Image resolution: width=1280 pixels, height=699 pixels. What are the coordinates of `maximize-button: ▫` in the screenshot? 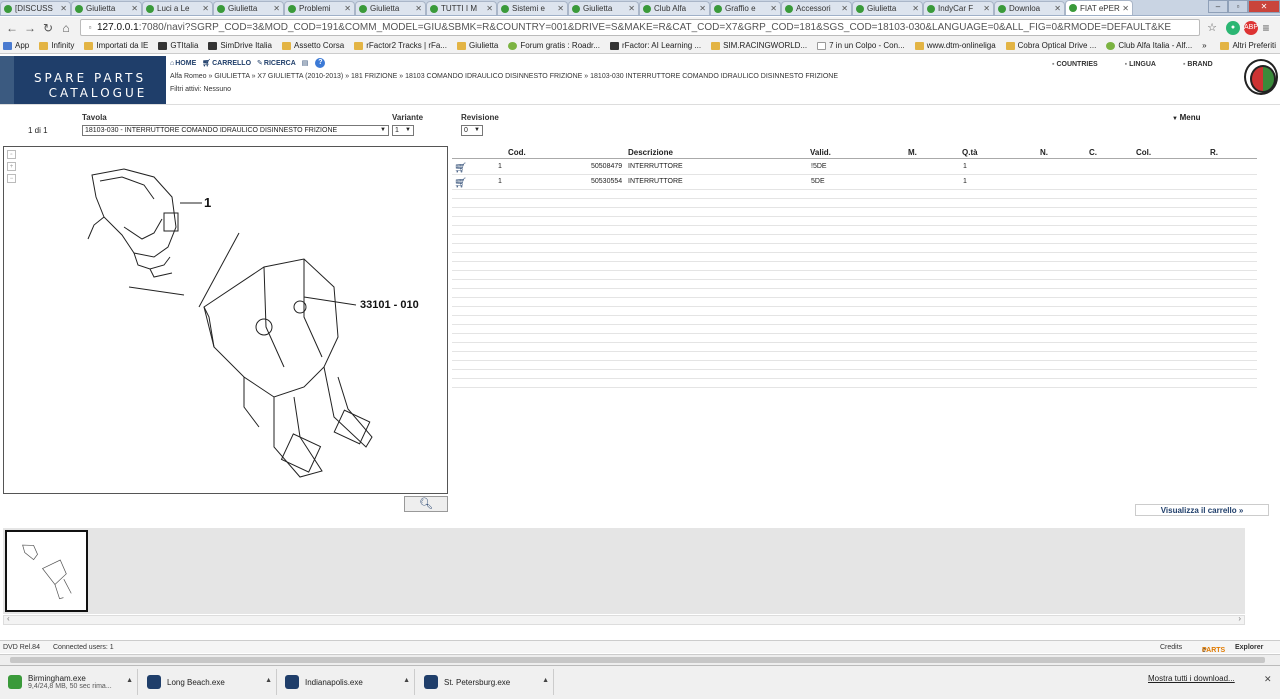 It's located at (1238, 6).